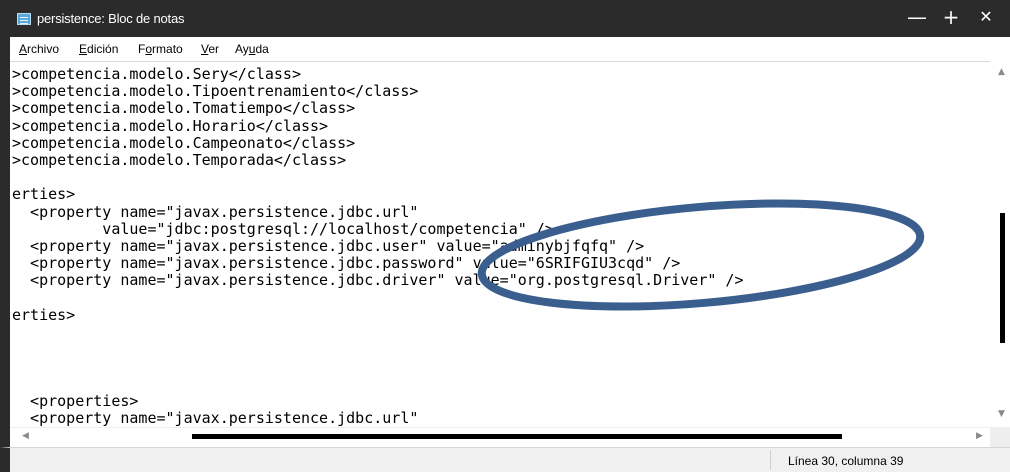  What do you see at coordinates (378, 74) in the screenshot?
I see `editor-line: >competencia.modelo.Sery</class>` at bounding box center [378, 74].